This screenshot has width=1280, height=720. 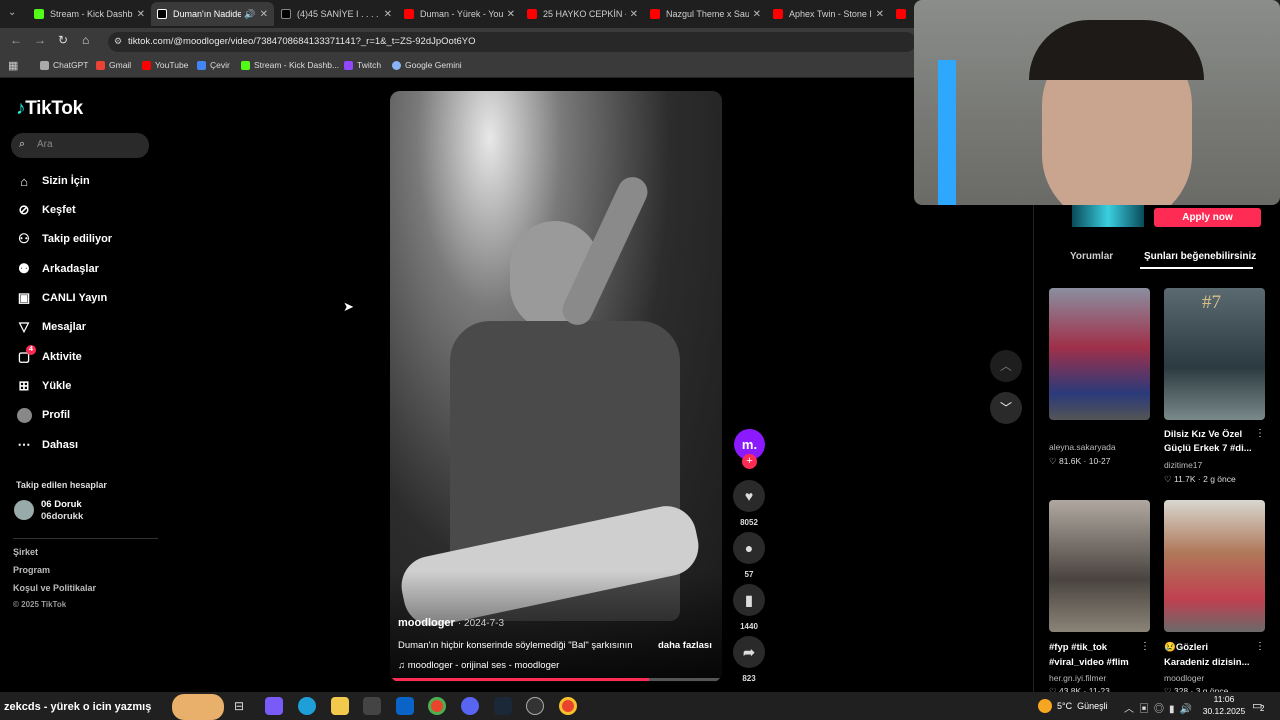 What do you see at coordinates (1184, 678) in the screenshot?
I see `card-user: moodloger` at bounding box center [1184, 678].